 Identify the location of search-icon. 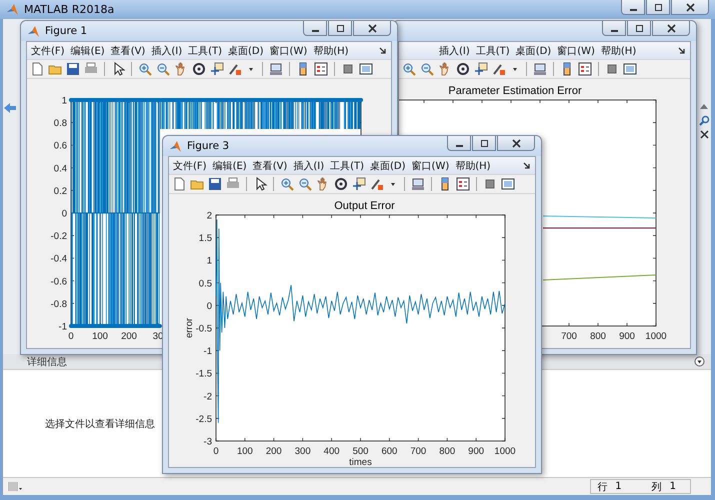
(704, 120).